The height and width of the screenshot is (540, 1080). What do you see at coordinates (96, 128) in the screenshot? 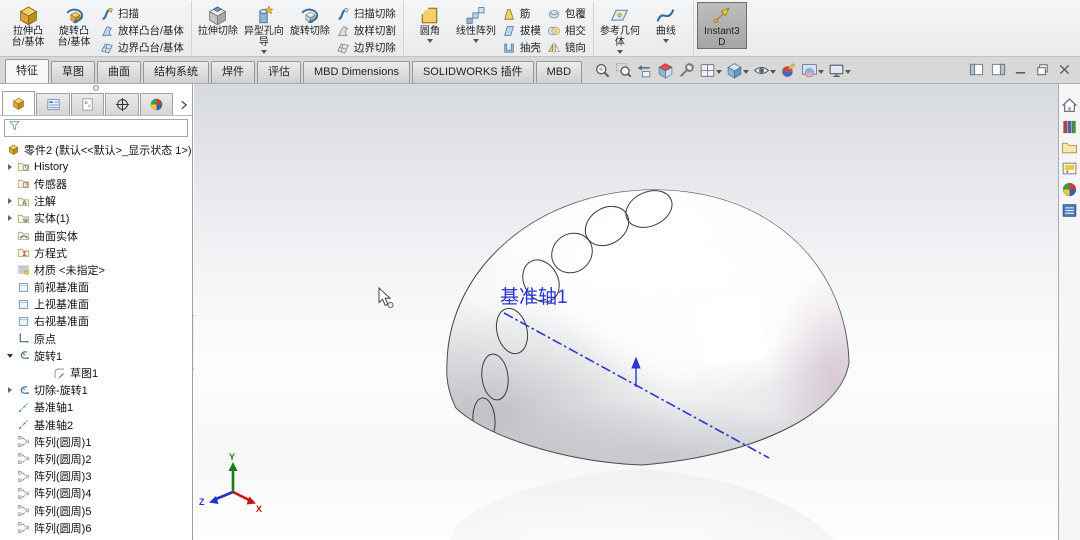
I see `tree-filter-box` at bounding box center [96, 128].